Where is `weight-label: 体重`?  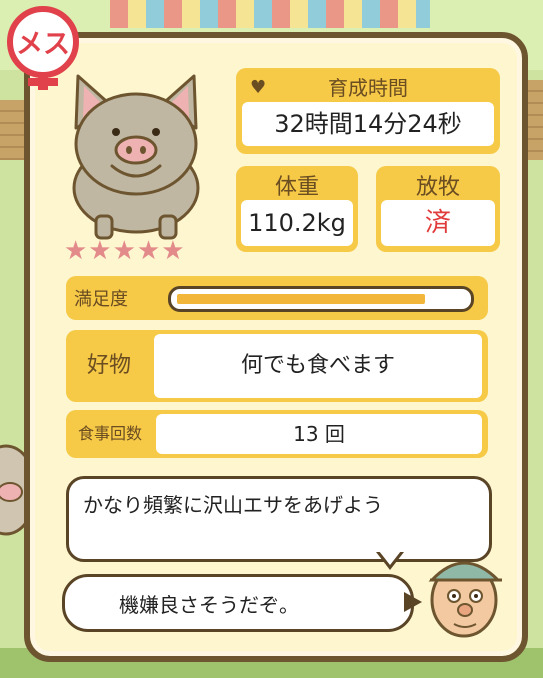
weight-label: 体重 is located at coordinates (296, 187).